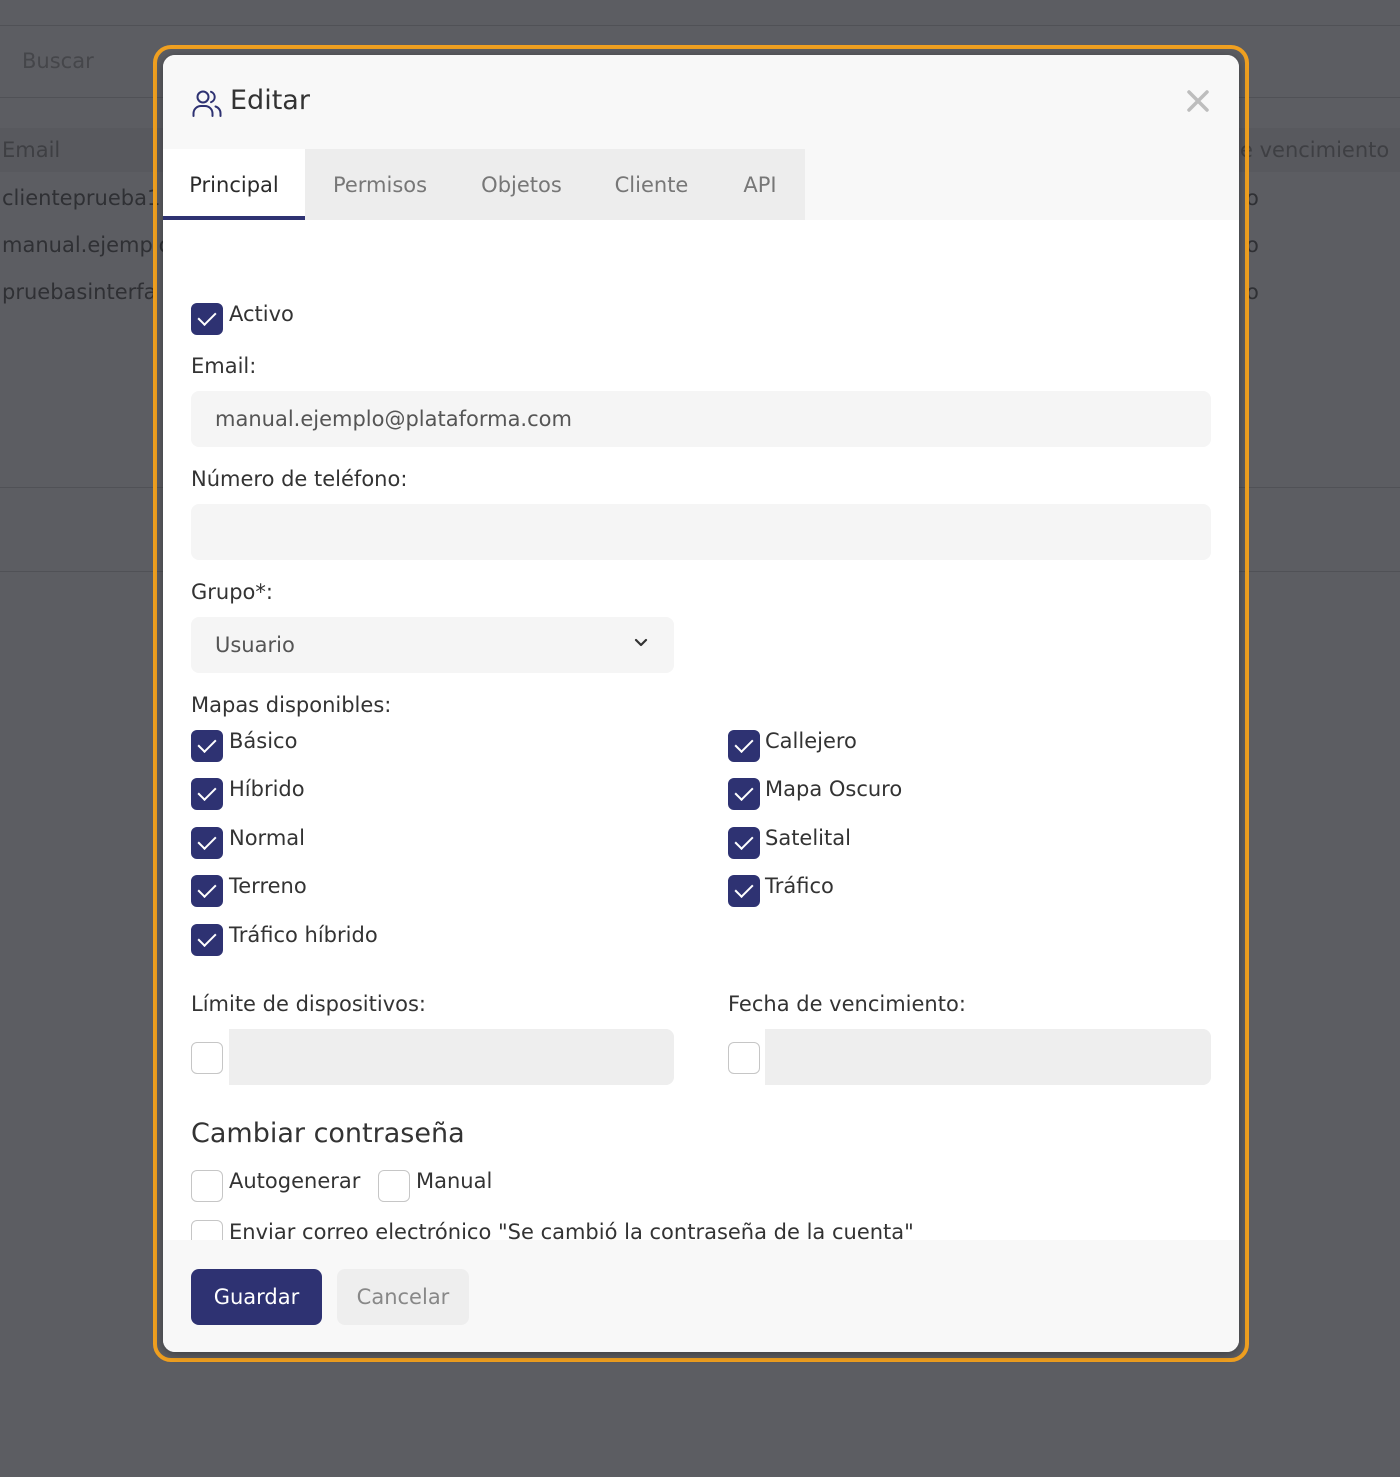 This screenshot has height=1477, width=1400. Describe the element at coordinates (1198, 101) in the screenshot. I see `close-icon` at that location.